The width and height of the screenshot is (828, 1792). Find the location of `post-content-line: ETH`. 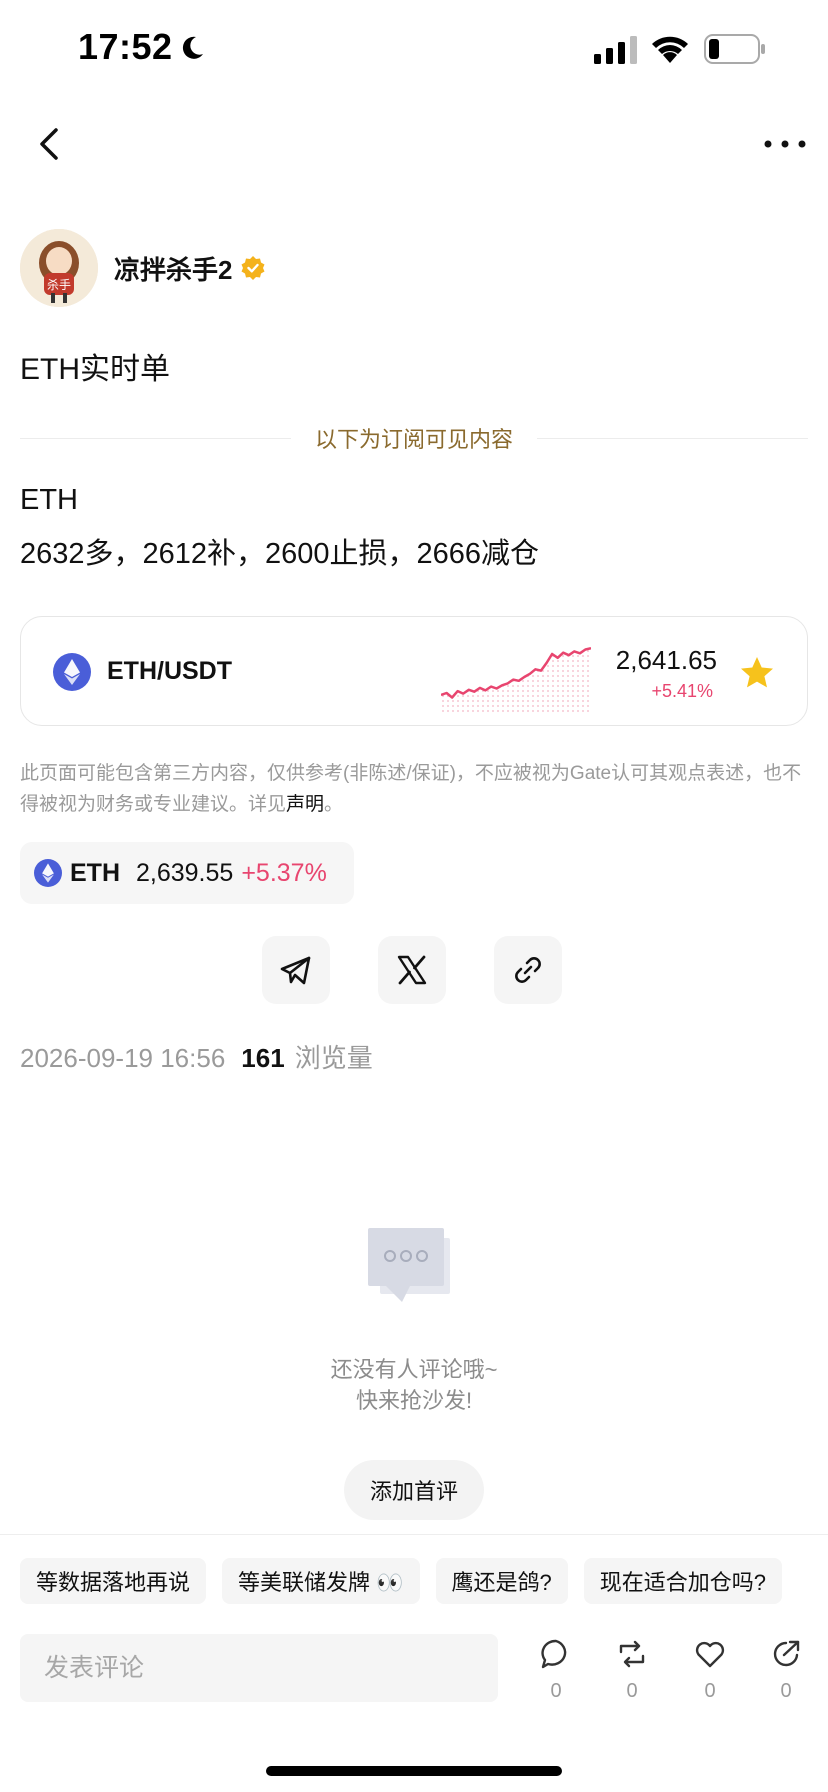

post-content-line: ETH is located at coordinates (49, 500).